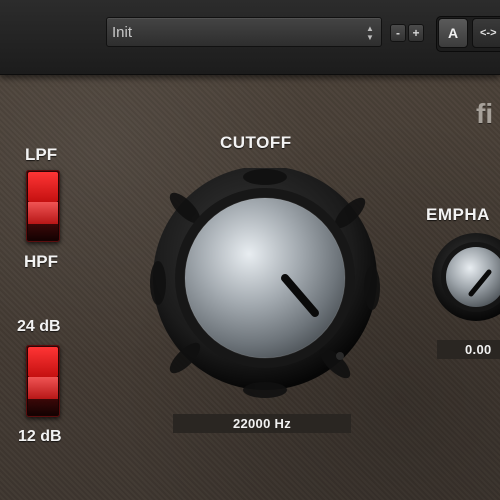 This screenshot has height=500, width=500. Describe the element at coordinates (265, 278) in the screenshot. I see `knob-metal-cap` at that location.